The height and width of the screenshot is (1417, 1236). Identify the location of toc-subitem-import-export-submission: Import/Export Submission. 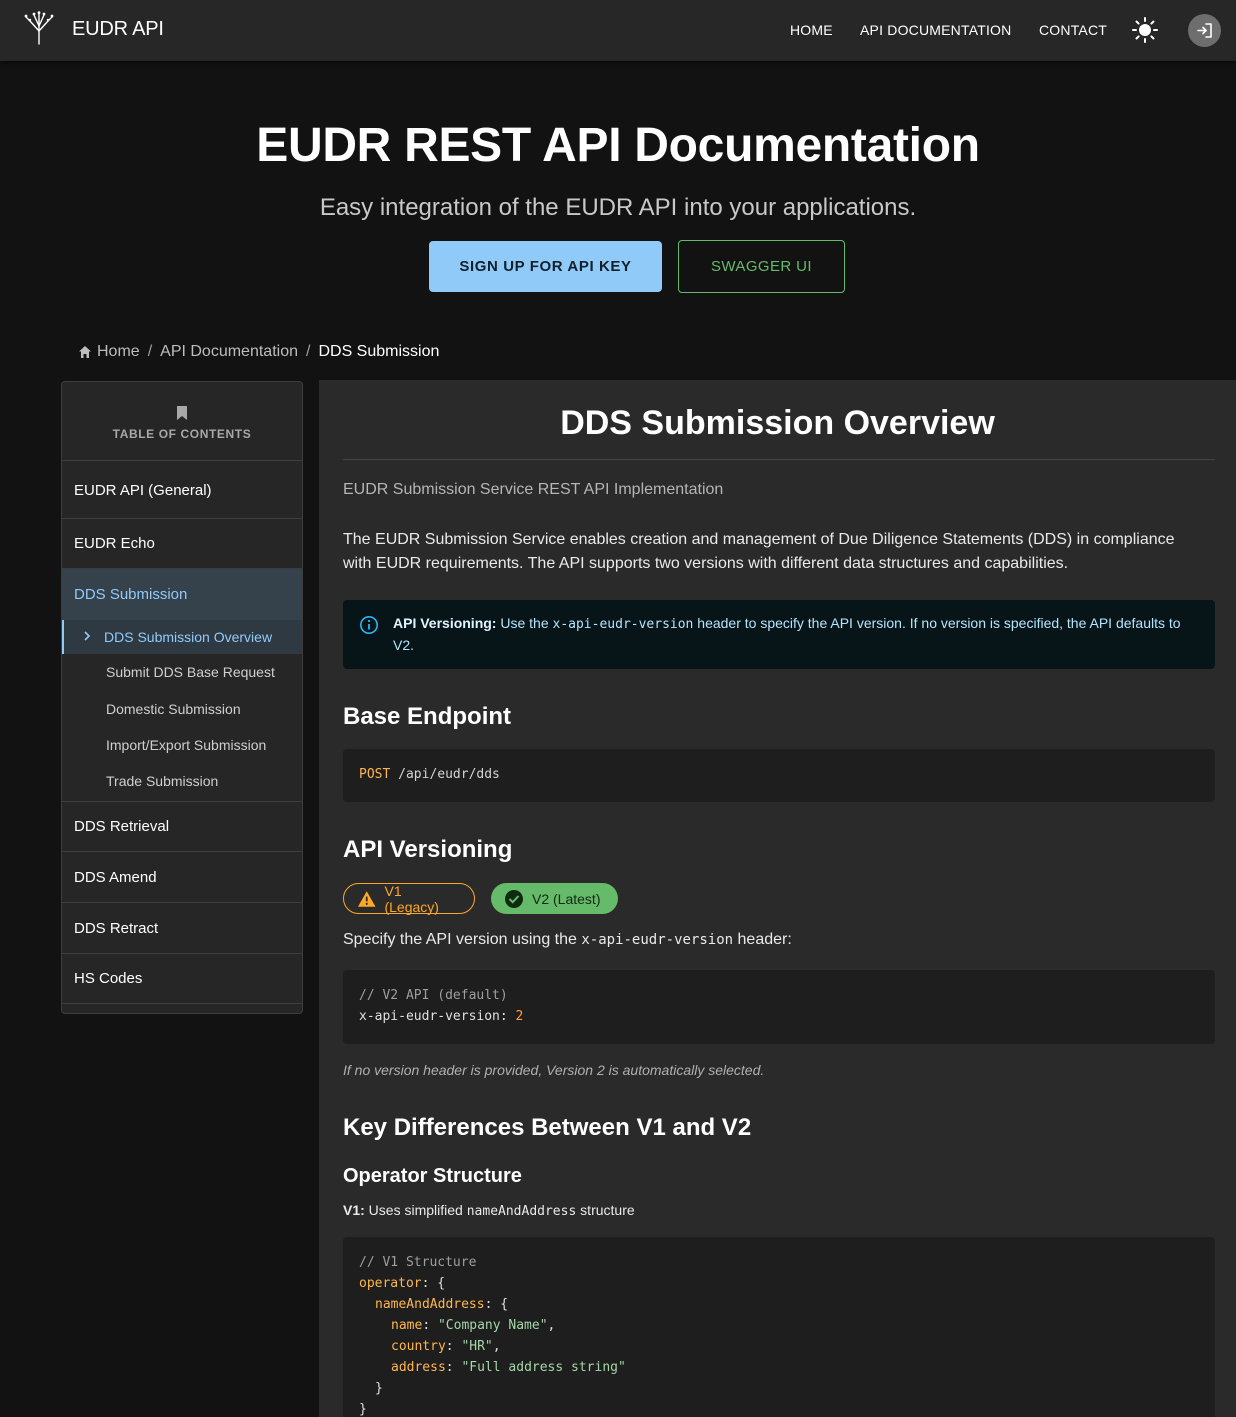
(182, 745).